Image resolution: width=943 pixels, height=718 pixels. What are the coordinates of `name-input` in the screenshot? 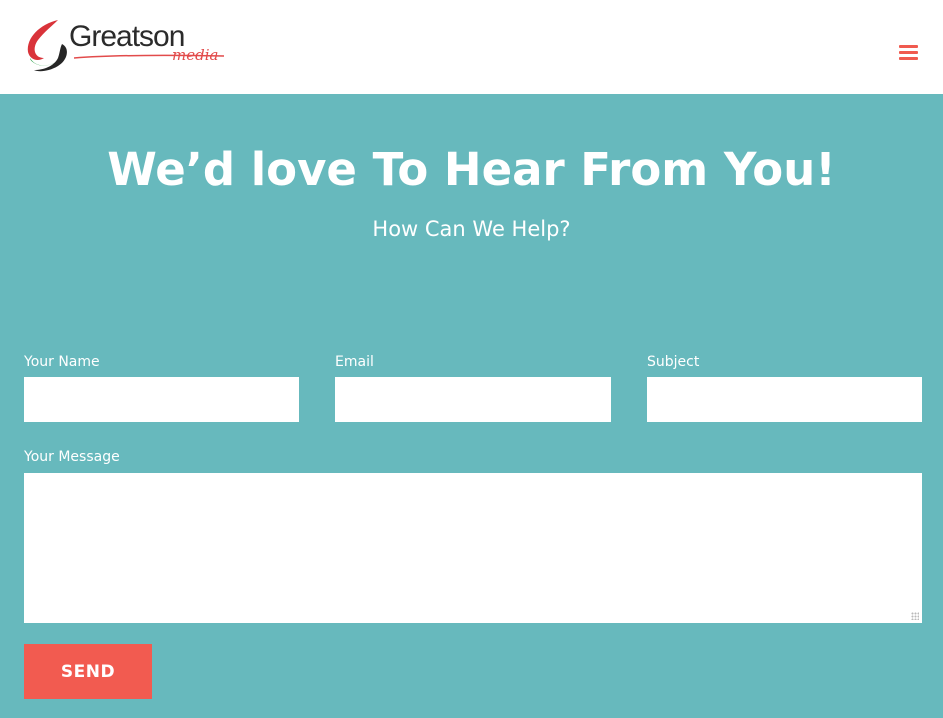 It's located at (161, 399).